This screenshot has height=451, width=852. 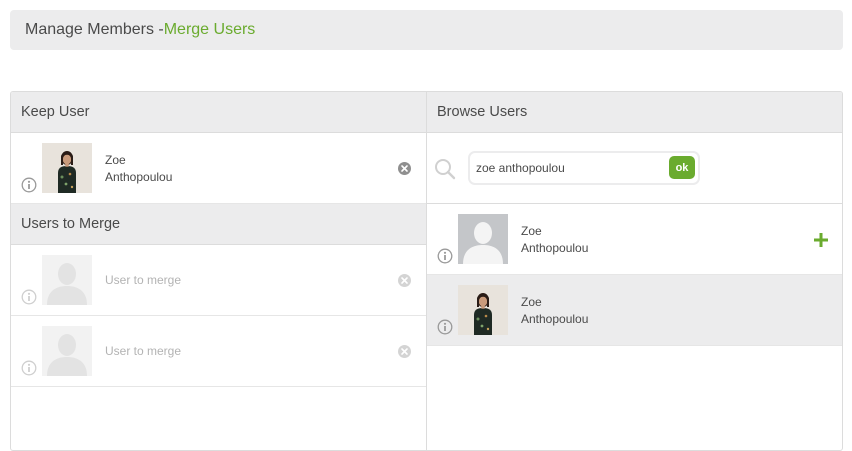 I want to click on result-1-avatar, so click(x=483, y=239).